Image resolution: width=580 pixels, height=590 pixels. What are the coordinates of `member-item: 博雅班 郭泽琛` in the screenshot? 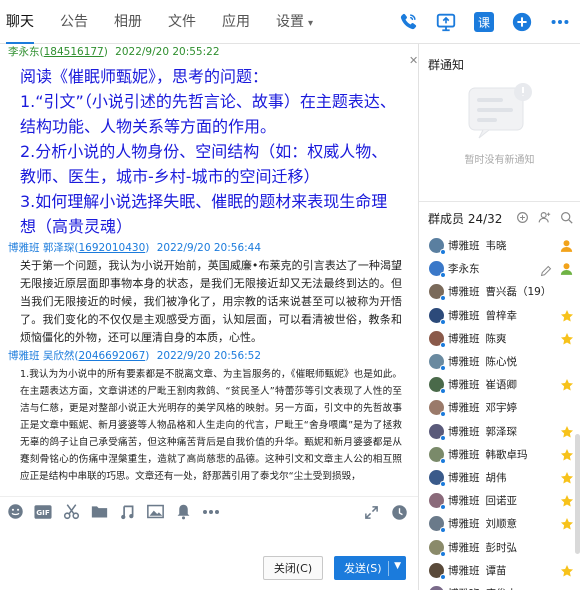 It's located at (499, 431).